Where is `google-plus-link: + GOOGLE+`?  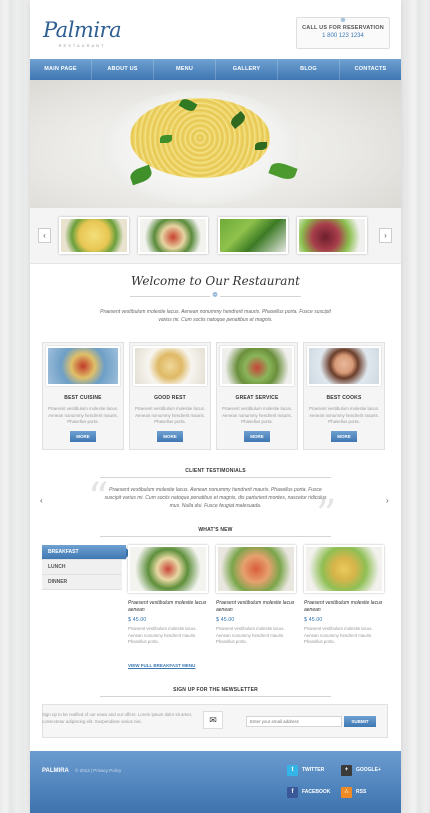
google-plus-link: + GOOGLE+ is located at coordinates (361, 770).